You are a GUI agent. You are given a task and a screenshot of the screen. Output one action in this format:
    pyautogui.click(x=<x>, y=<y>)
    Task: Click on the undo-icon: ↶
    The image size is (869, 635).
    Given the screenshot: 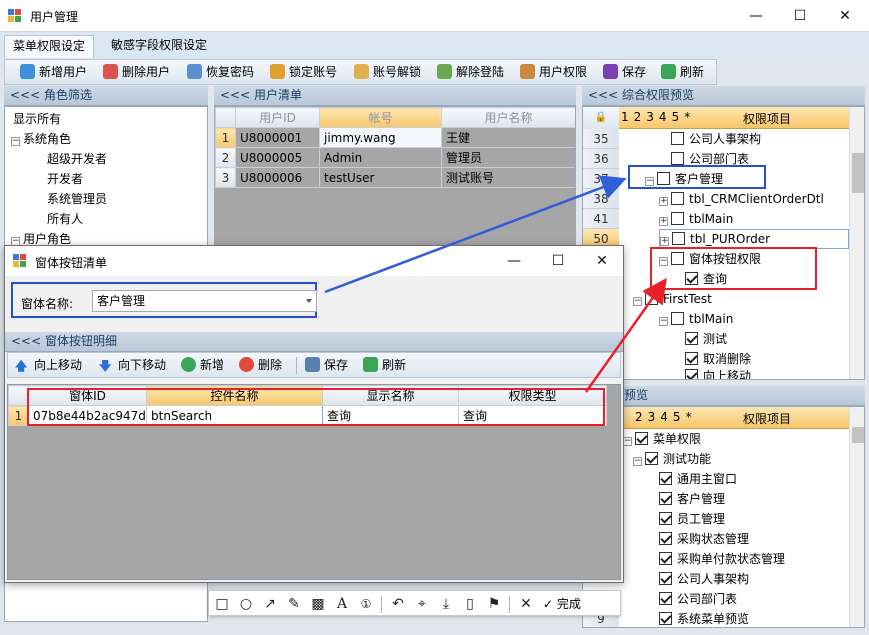 What is the action you would take?
    pyautogui.click(x=398, y=604)
    